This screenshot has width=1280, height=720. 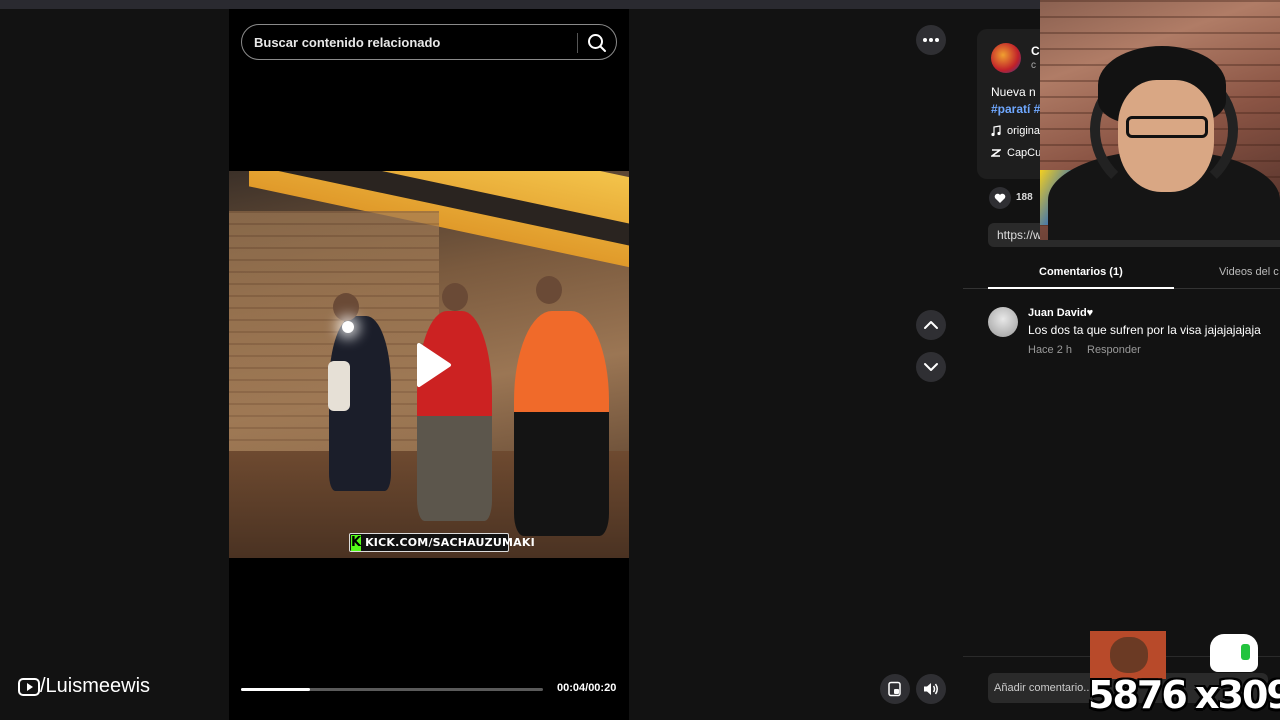 I want to click on overlay-counter-left: 5876, so click(x=1138, y=695).